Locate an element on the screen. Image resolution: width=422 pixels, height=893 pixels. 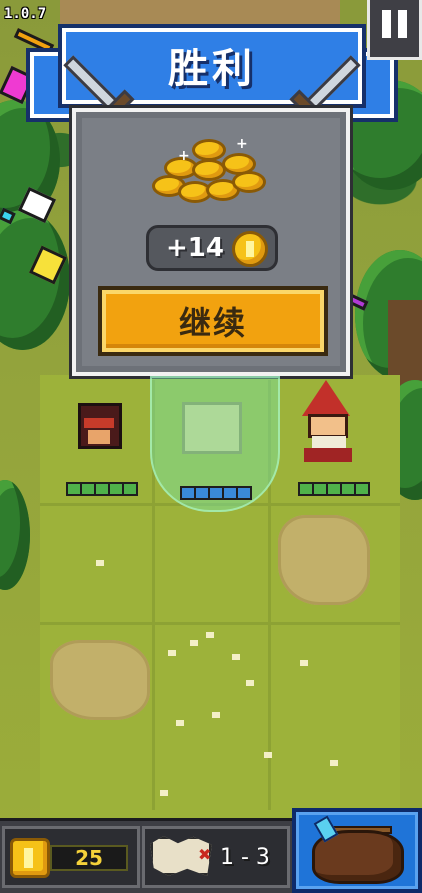
stage-label: 1 - 3 is located at coordinates (245, 857).